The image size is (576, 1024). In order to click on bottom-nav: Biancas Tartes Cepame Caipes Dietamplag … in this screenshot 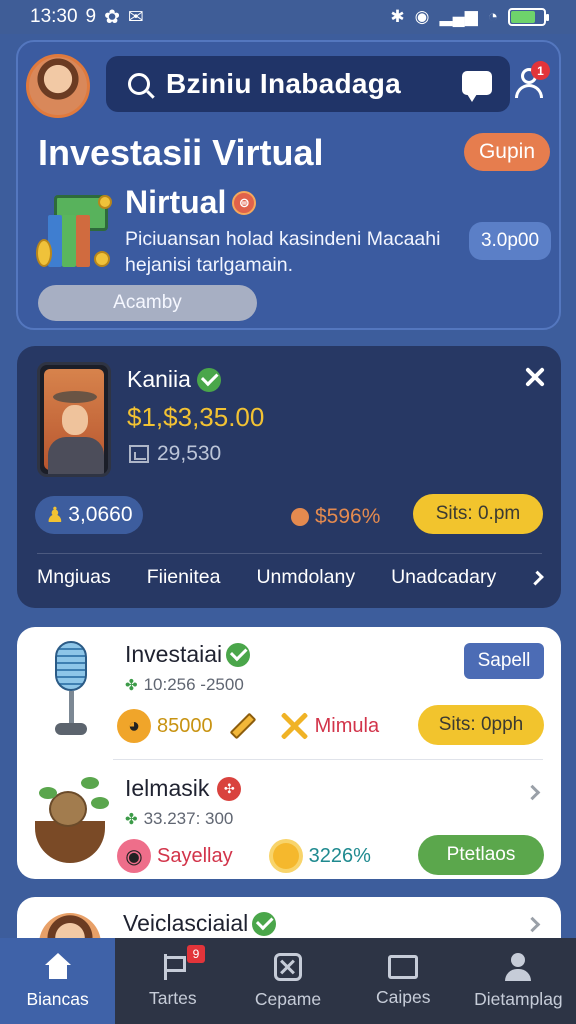, I will do `click(288, 981)`.